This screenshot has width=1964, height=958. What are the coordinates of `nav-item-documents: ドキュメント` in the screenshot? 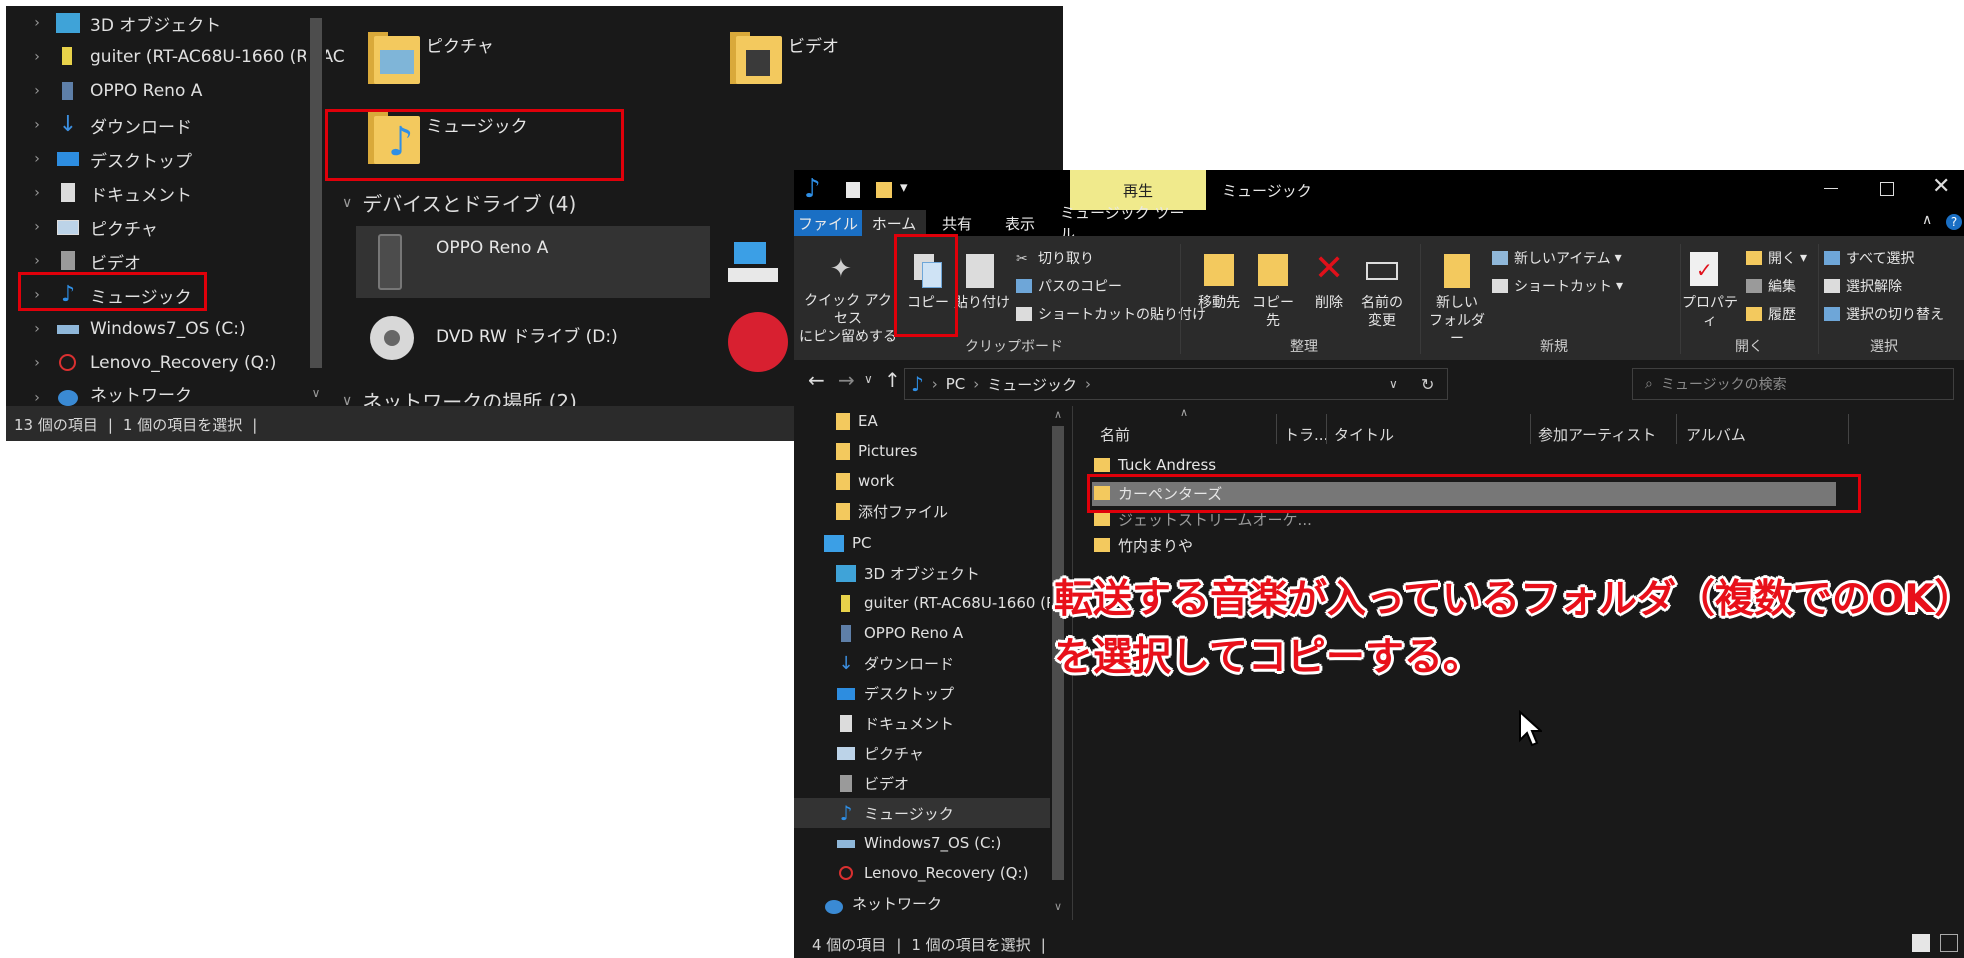 It's located at (895, 723).